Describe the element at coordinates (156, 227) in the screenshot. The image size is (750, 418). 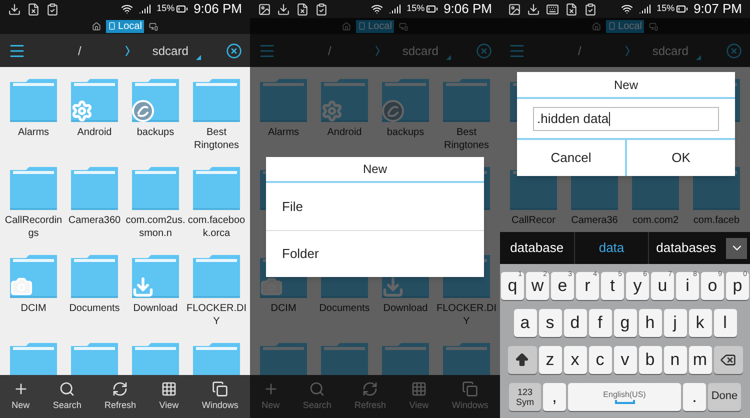
I see `folder-label: com.com2us.smon.n` at that location.